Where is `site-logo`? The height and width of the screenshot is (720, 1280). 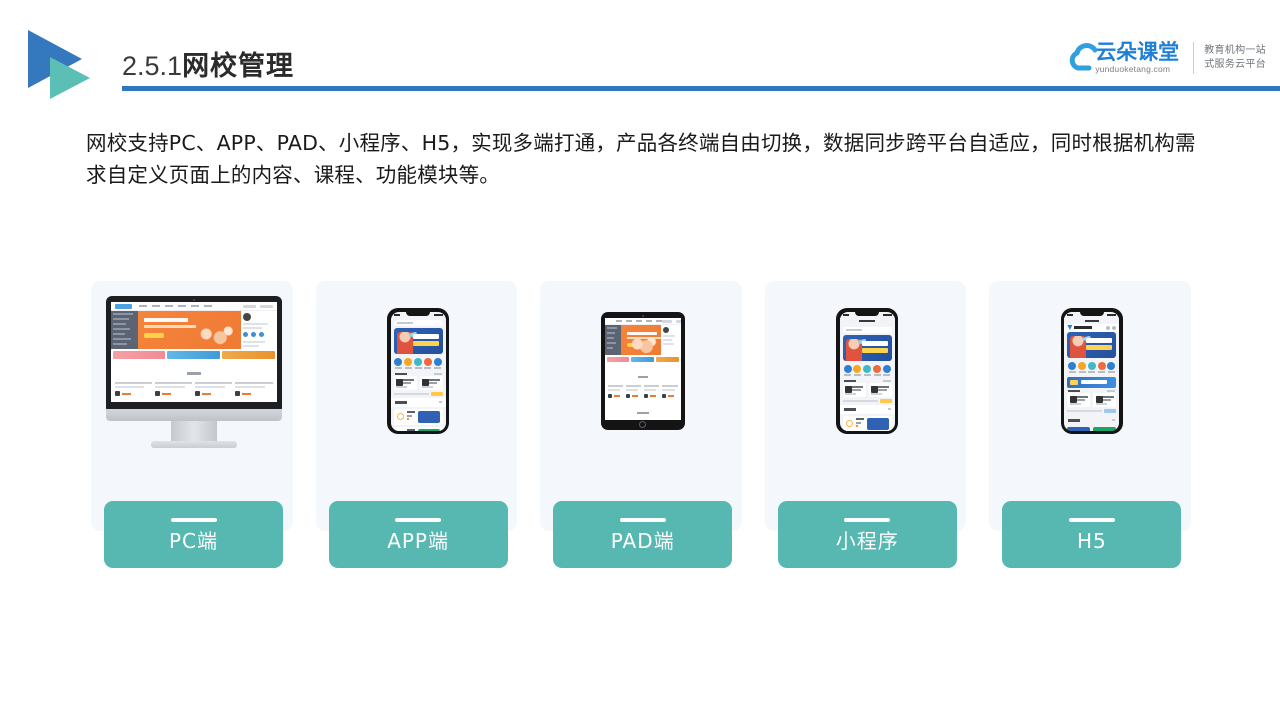 site-logo is located at coordinates (123, 306).